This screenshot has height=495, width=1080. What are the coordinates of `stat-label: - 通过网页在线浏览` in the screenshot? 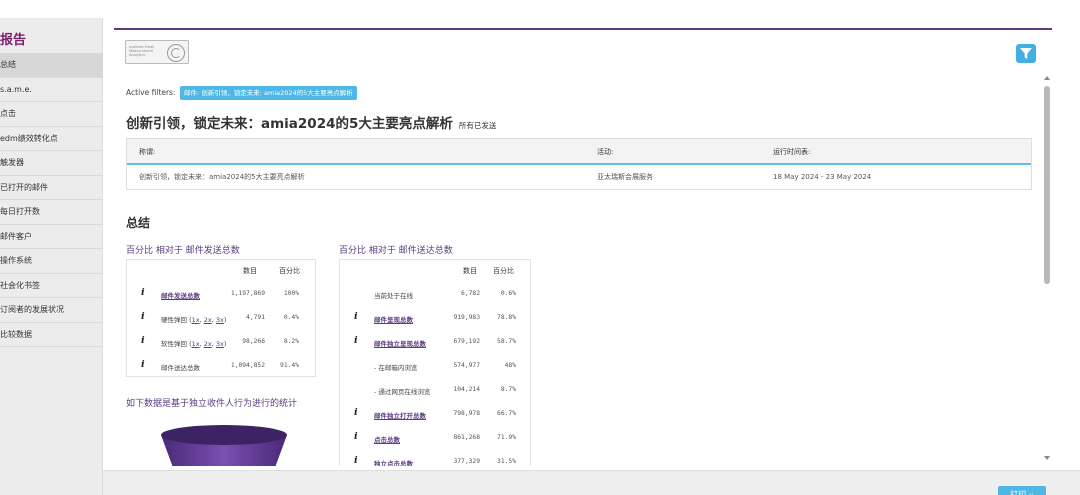 It's located at (402, 392).